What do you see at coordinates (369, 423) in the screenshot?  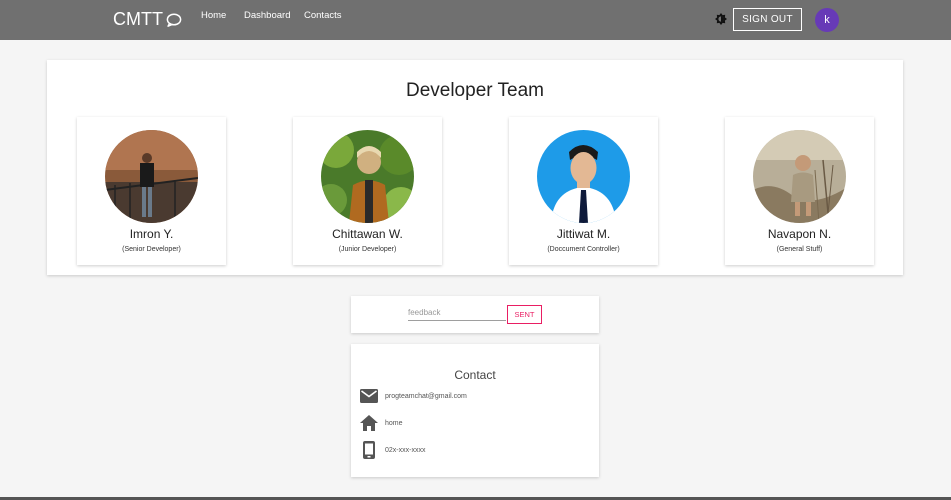 I see `home-icon` at bounding box center [369, 423].